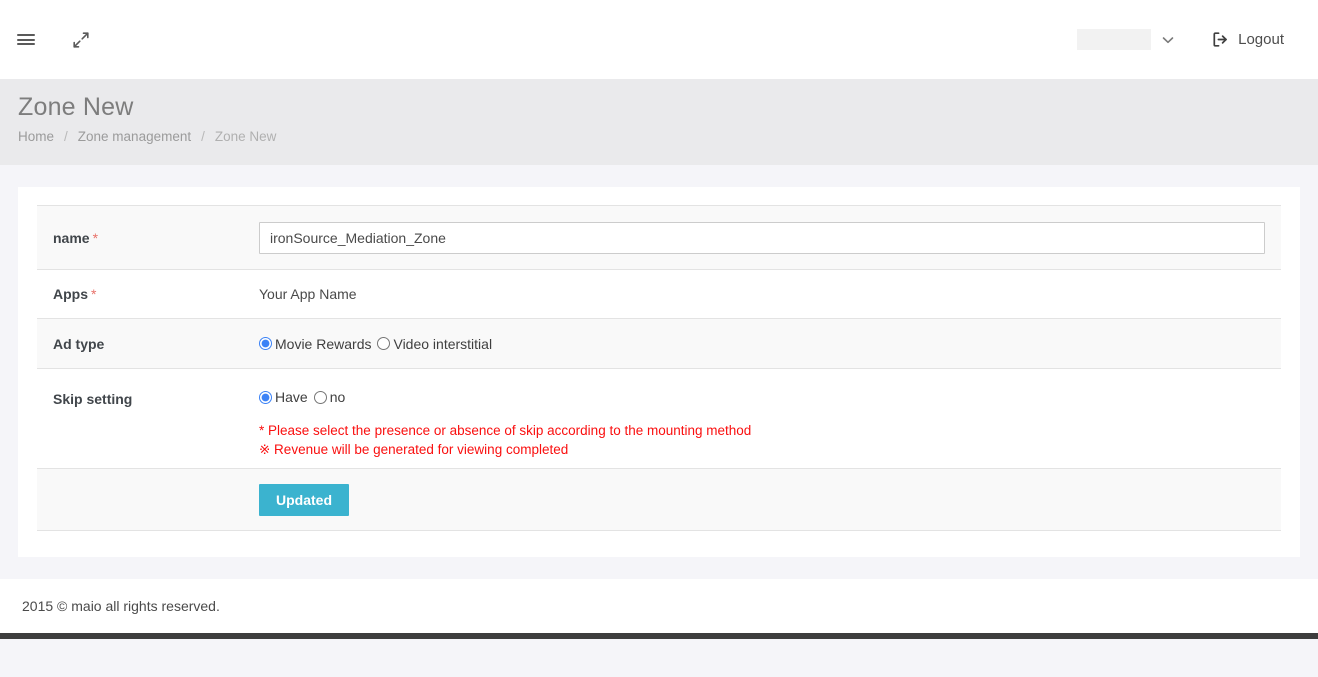  I want to click on radio-input-skip-no, so click(320, 397).